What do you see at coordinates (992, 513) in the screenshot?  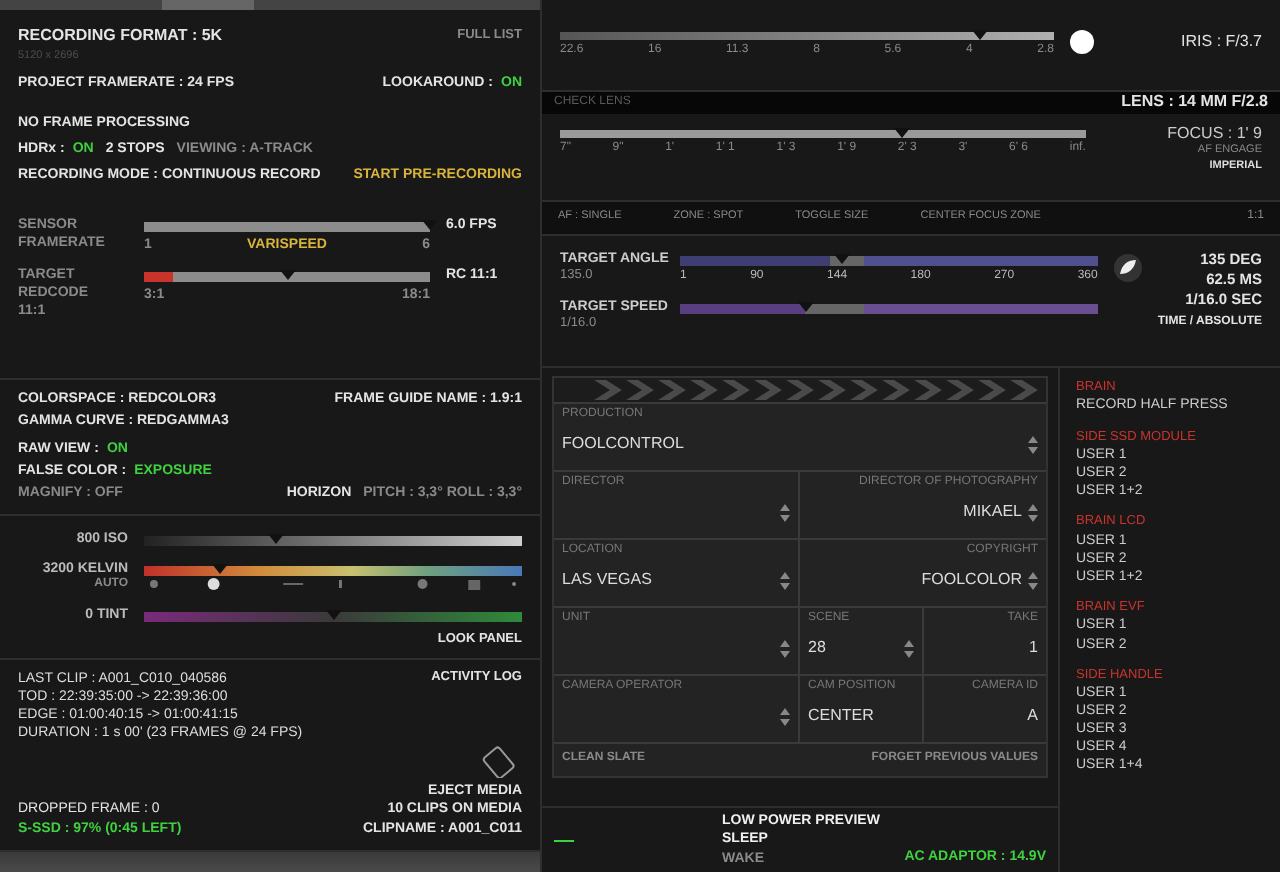 I see `field-value: MIKAEL` at bounding box center [992, 513].